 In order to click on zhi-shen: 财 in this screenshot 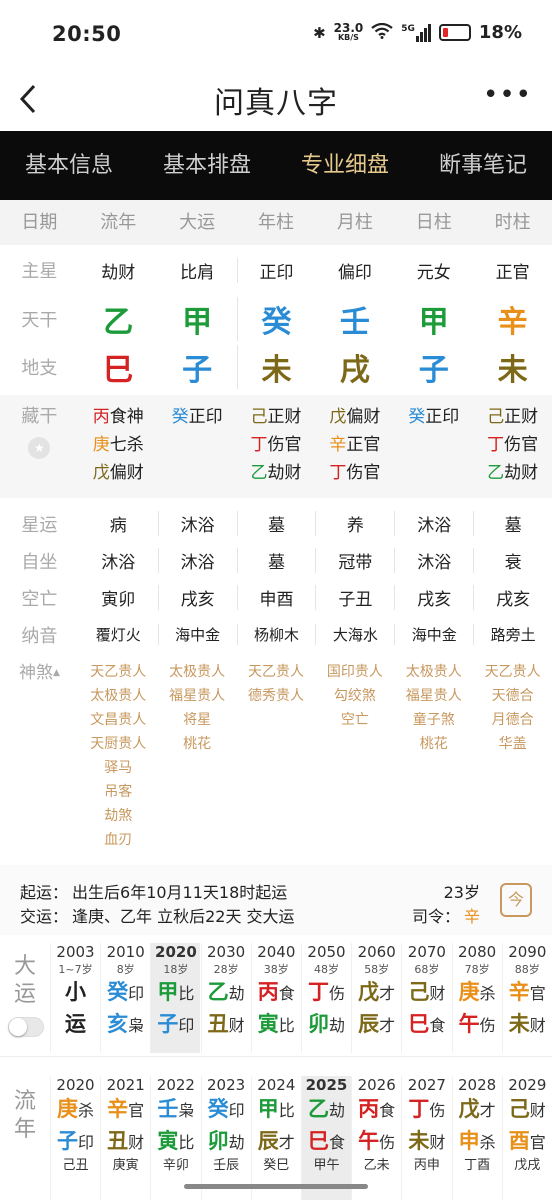, I will do `click(136, 1142)`.